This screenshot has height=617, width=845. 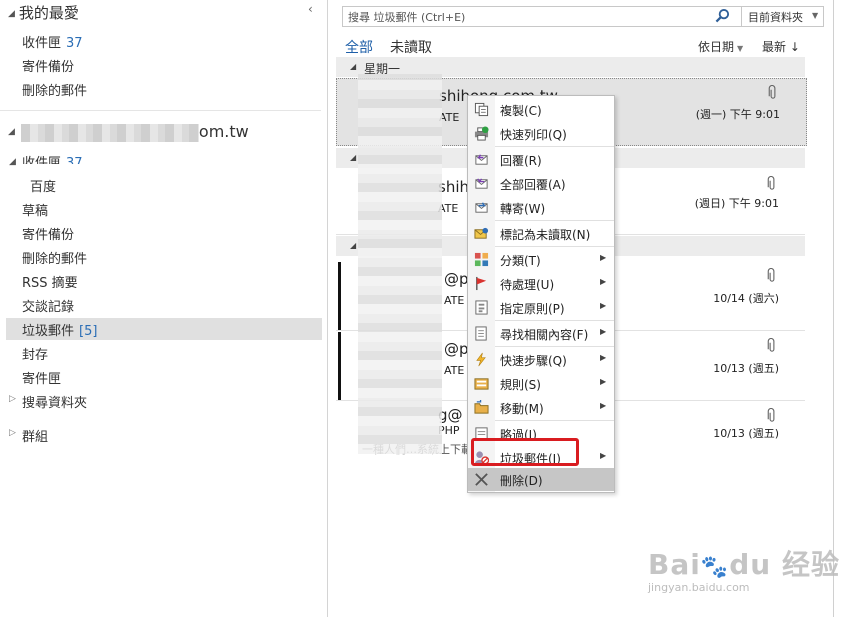 What do you see at coordinates (481, 233) in the screenshot?
I see `mark-unread-icon` at bounding box center [481, 233].